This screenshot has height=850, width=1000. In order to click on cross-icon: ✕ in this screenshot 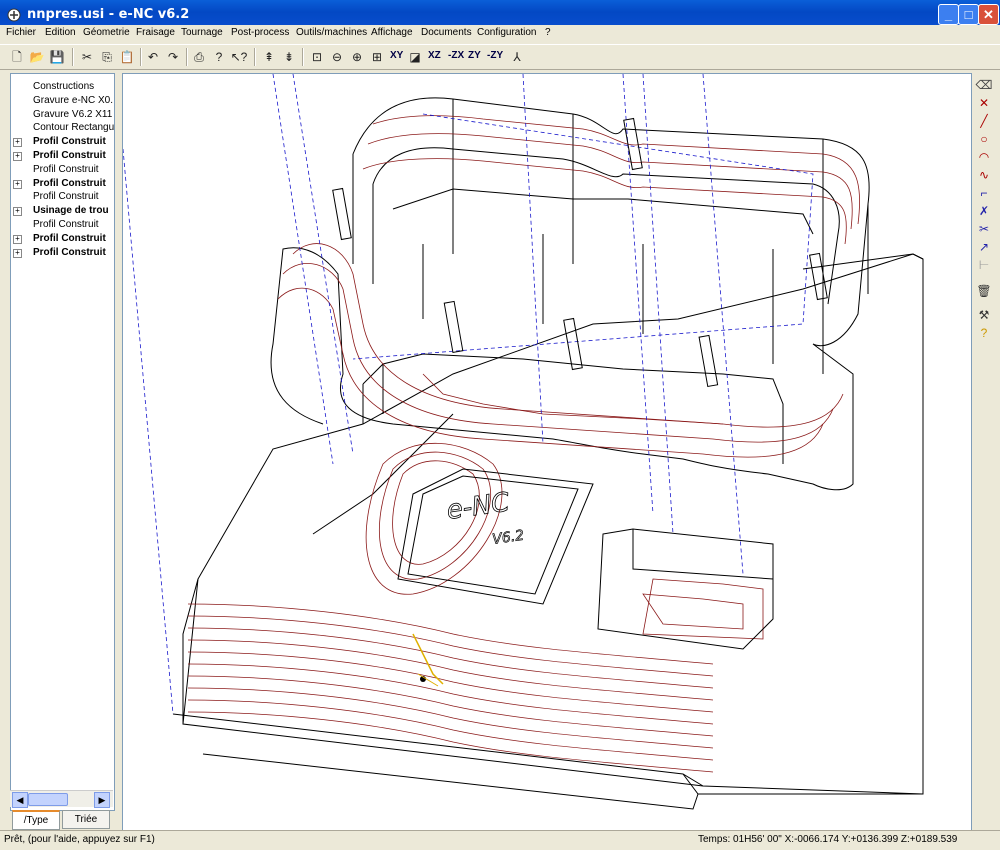, I will do `click(984, 103)`.